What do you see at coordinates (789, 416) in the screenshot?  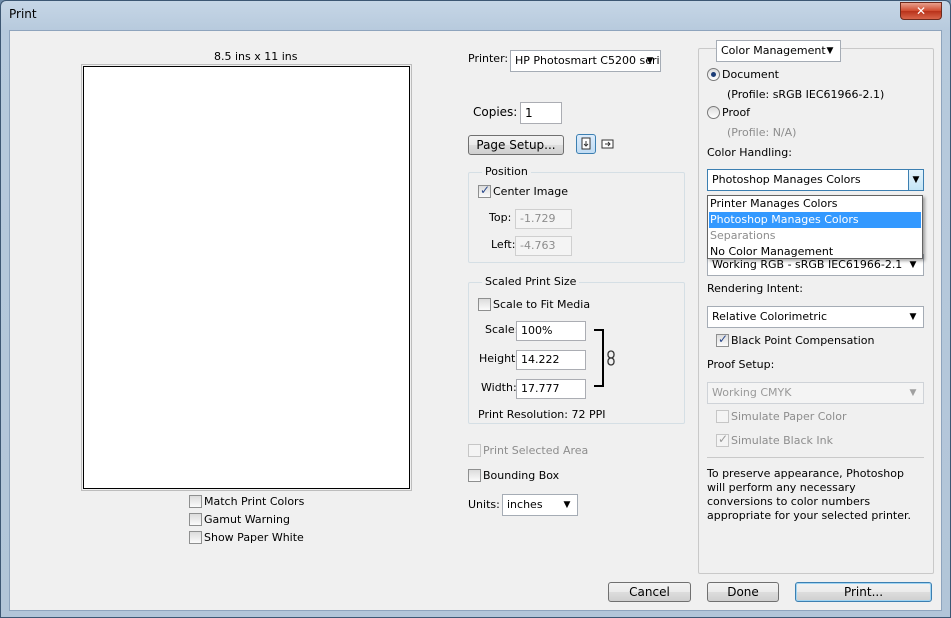 I see `simulate-paper-color-label: Simulate Paper Color` at bounding box center [789, 416].